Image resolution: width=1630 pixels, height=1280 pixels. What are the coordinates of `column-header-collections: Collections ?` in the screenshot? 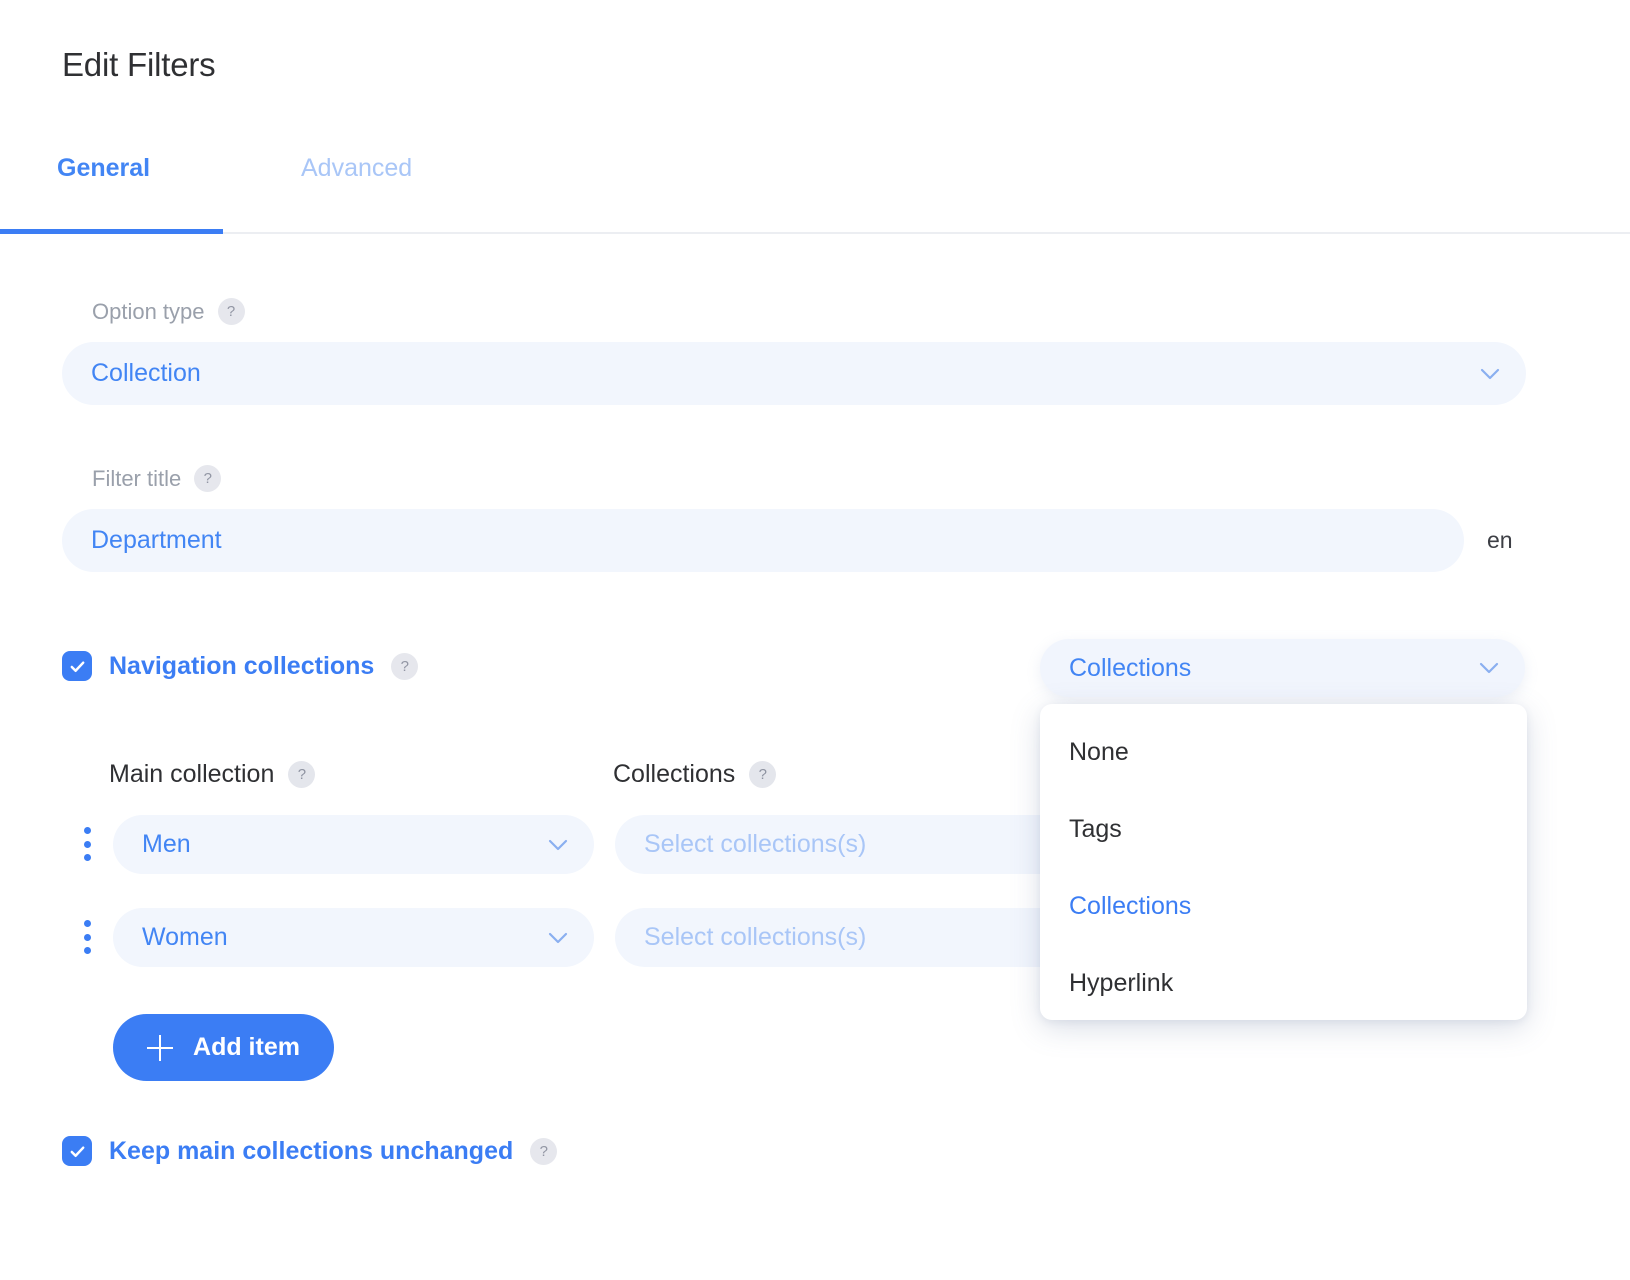 It's located at (695, 774).